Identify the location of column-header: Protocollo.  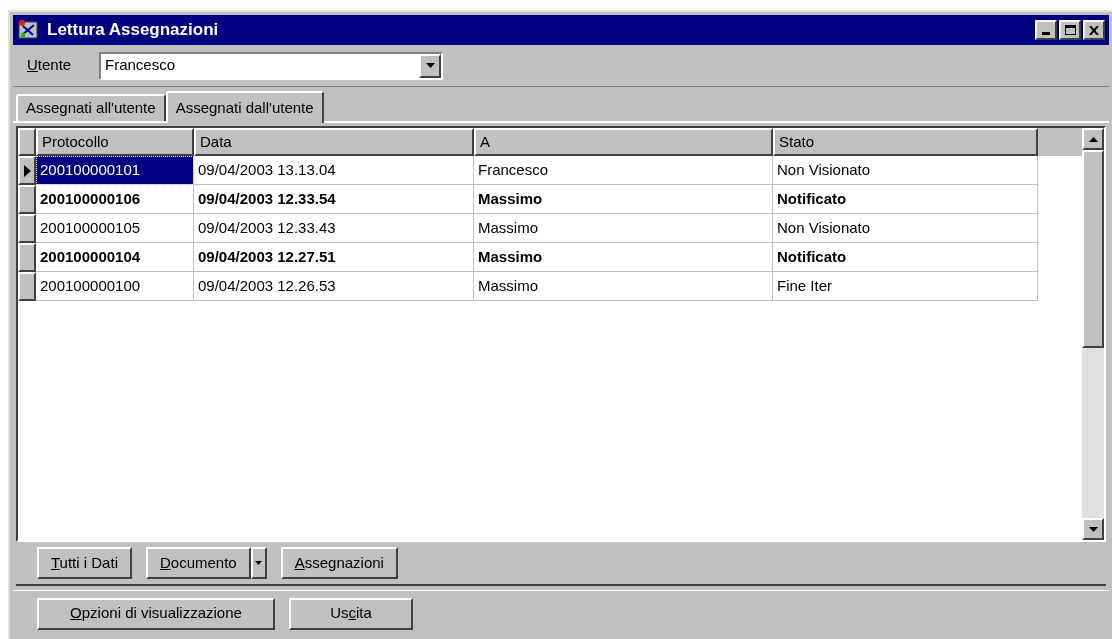
(115, 142).